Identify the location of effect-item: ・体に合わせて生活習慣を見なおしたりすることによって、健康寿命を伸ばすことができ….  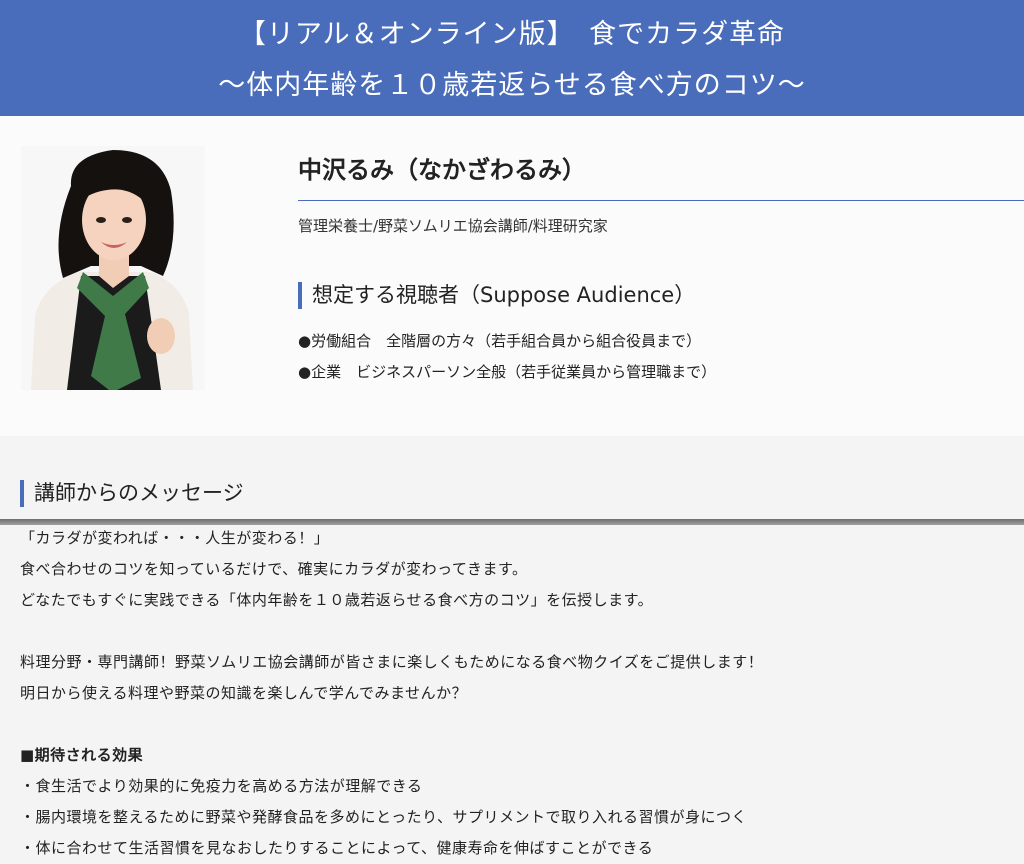
(337, 848).